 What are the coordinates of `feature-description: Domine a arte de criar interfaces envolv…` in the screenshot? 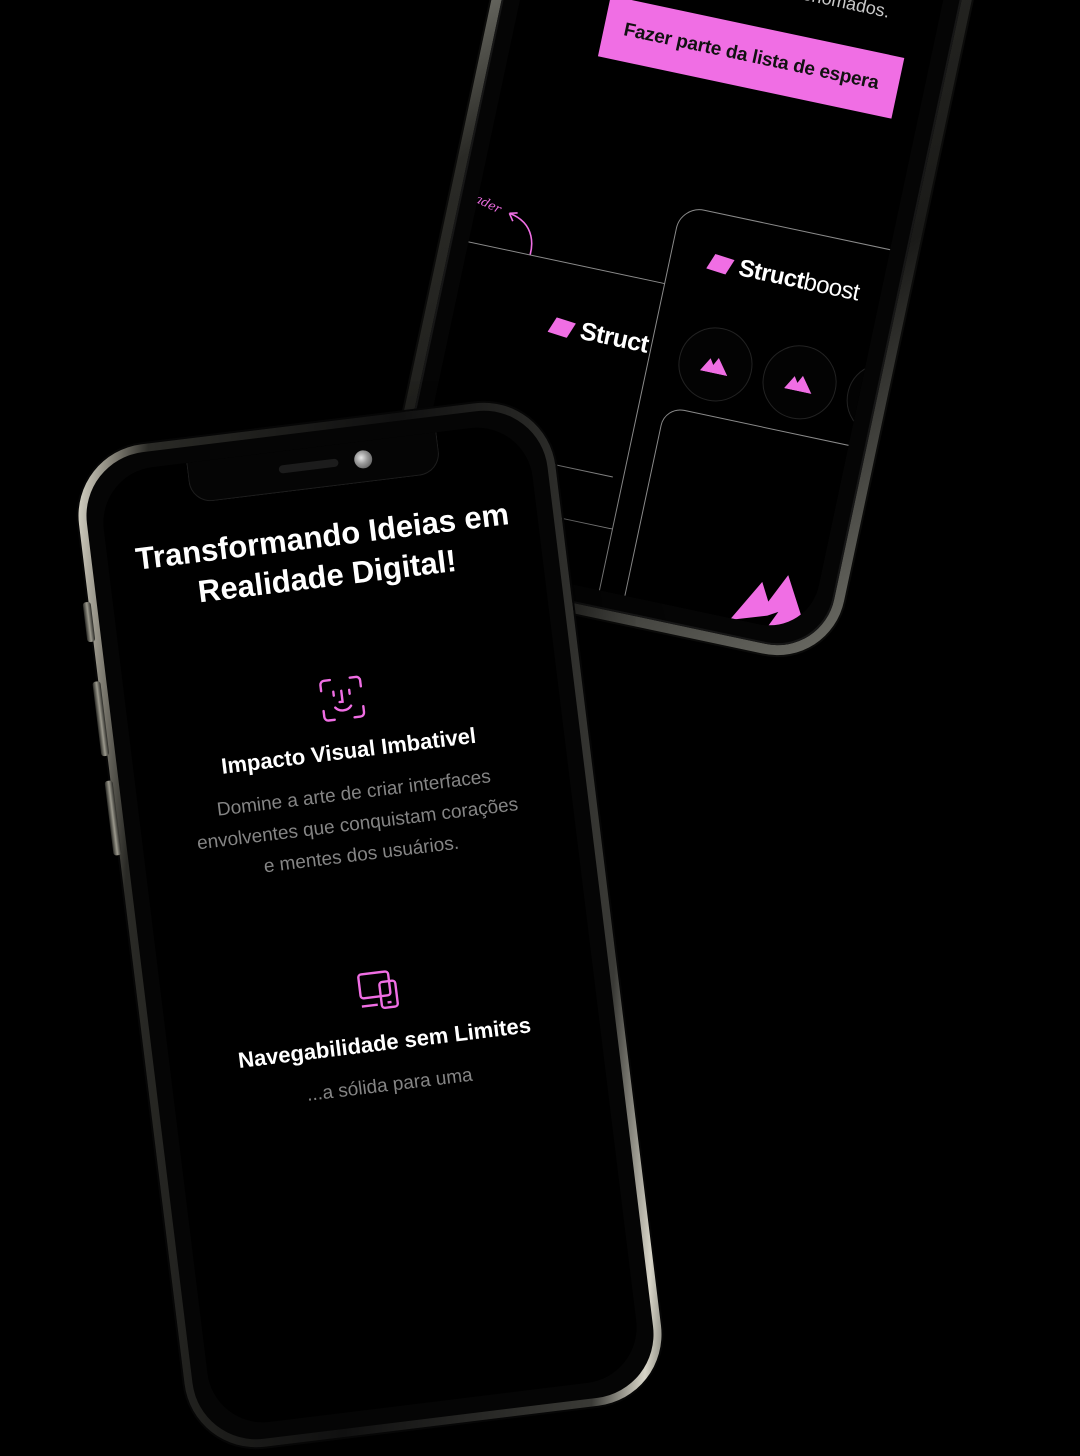 It's located at (357, 821).